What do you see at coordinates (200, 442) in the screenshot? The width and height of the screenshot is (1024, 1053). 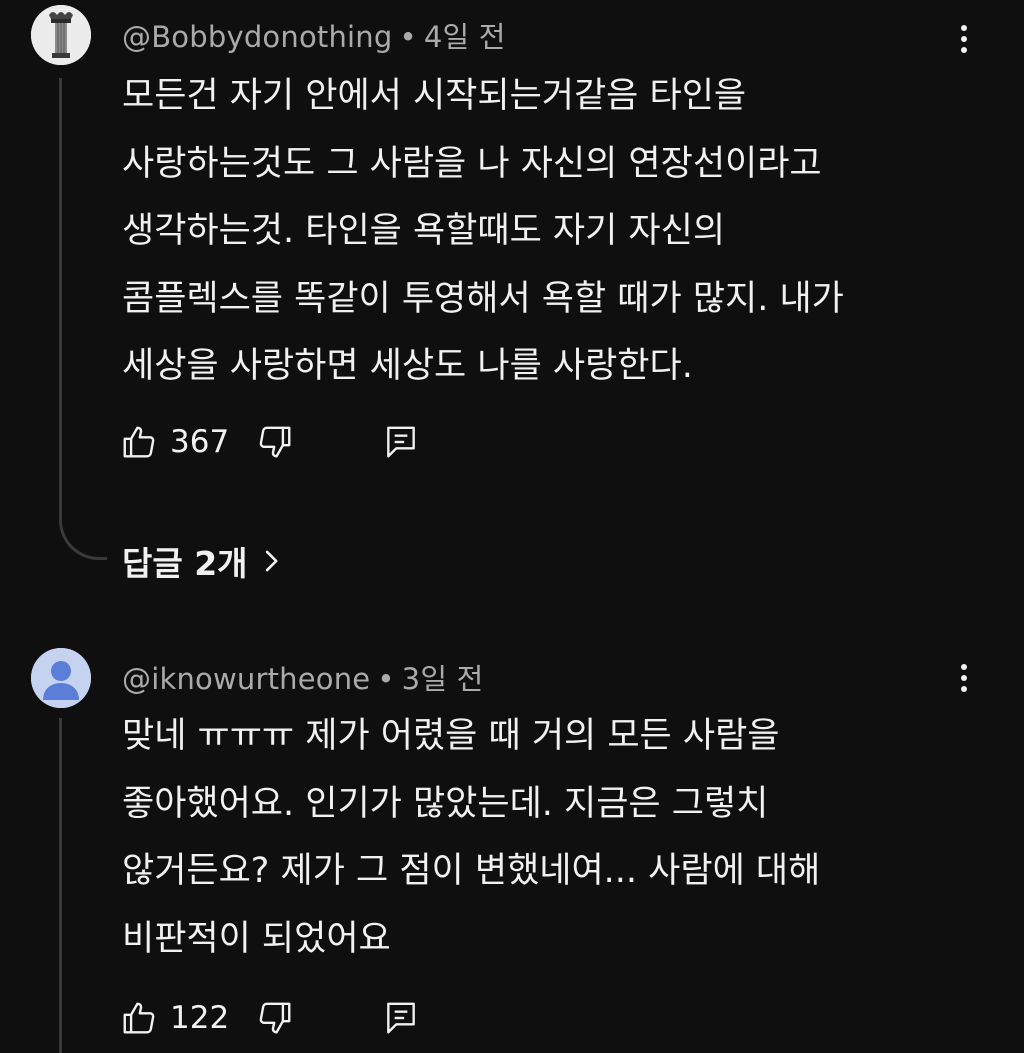 I see `like-count: 367` at bounding box center [200, 442].